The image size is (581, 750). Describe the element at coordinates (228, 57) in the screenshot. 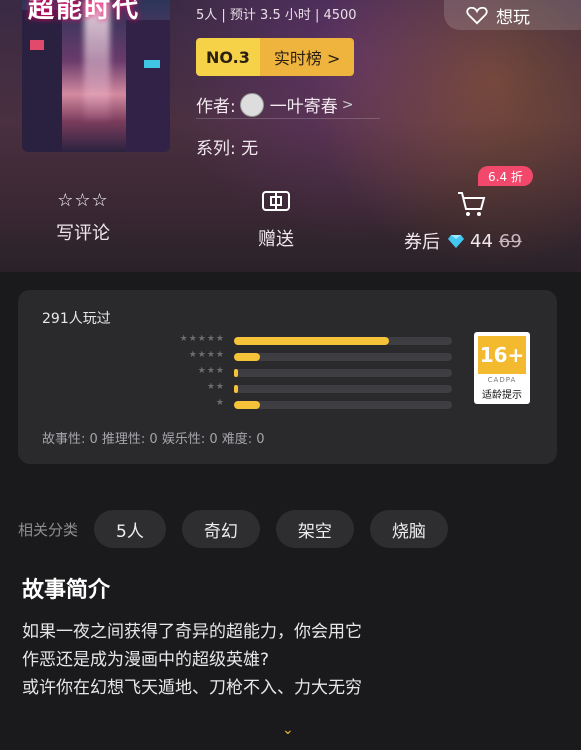

I see `rank-number: NO.3` at that location.